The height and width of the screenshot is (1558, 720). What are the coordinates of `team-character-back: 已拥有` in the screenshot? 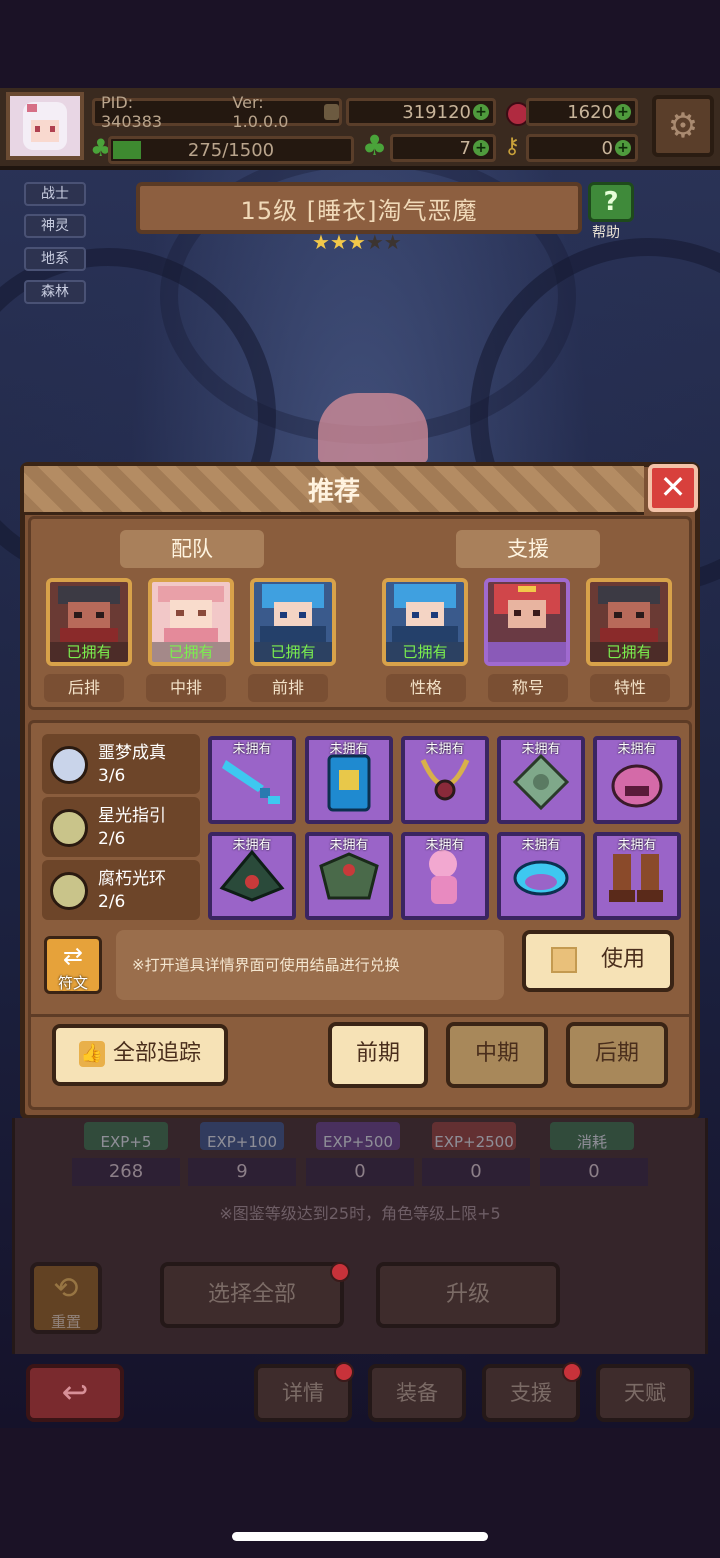 It's located at (89, 622).